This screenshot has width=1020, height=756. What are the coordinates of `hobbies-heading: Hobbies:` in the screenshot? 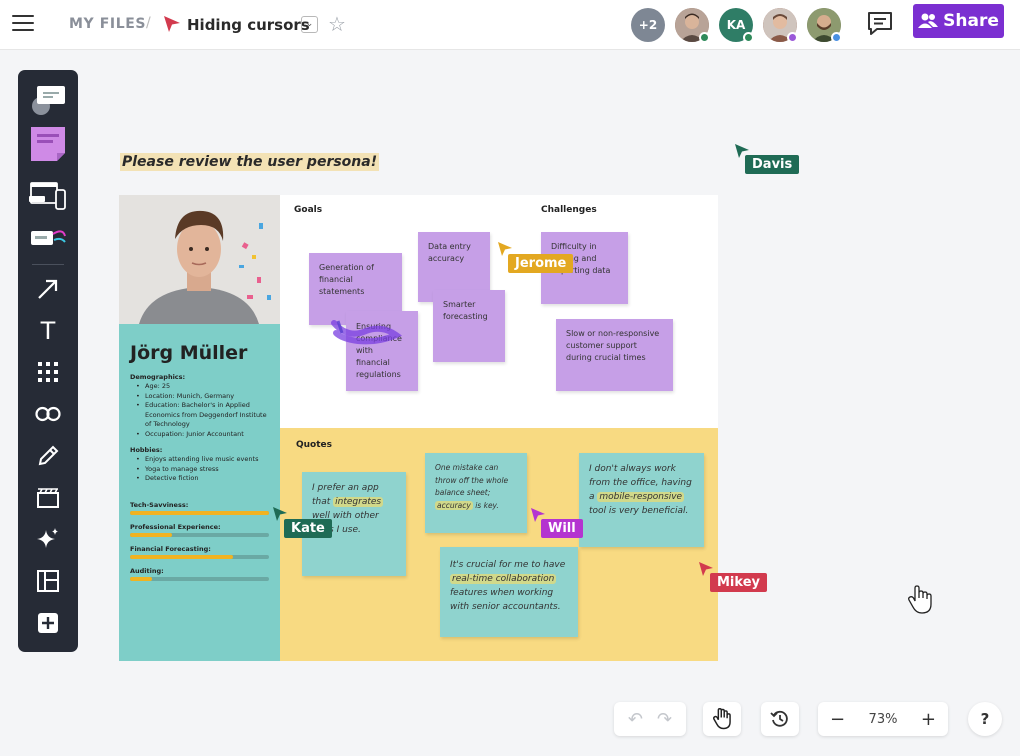 It's located at (146, 450).